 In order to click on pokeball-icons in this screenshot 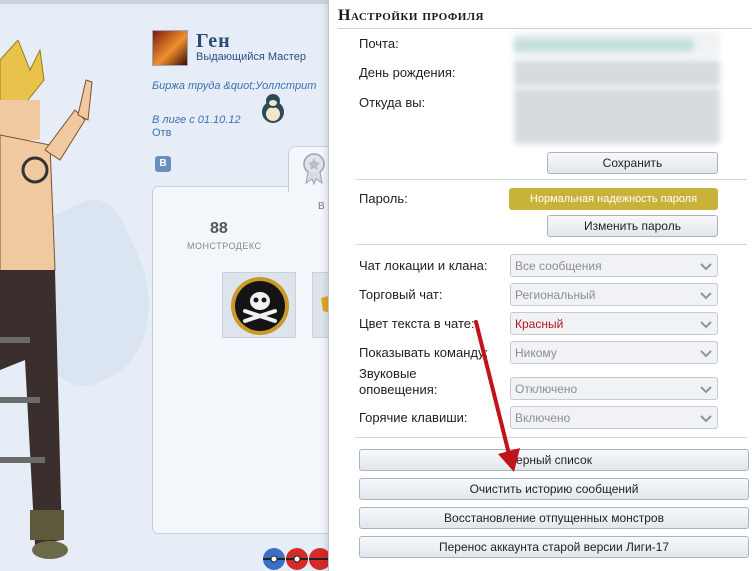, I will do `click(295, 559)`.